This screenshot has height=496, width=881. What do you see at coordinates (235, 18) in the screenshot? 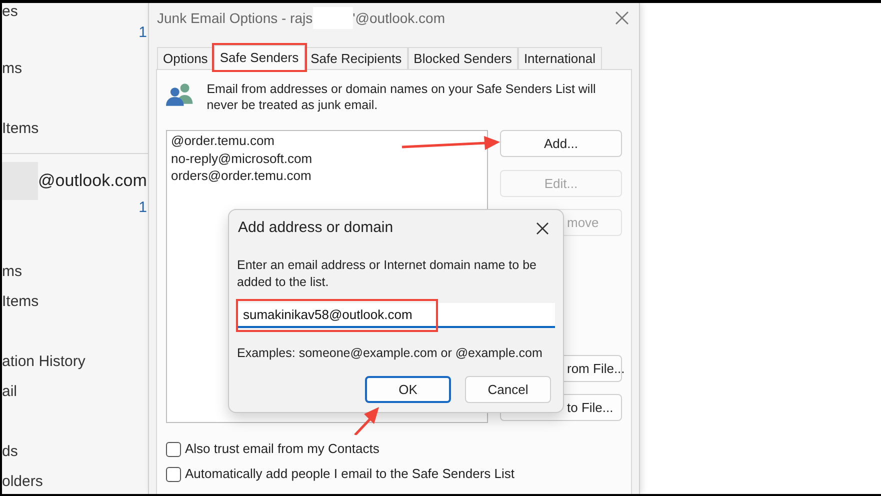
I see `window-title: Junk Email Options - rajs` at bounding box center [235, 18].